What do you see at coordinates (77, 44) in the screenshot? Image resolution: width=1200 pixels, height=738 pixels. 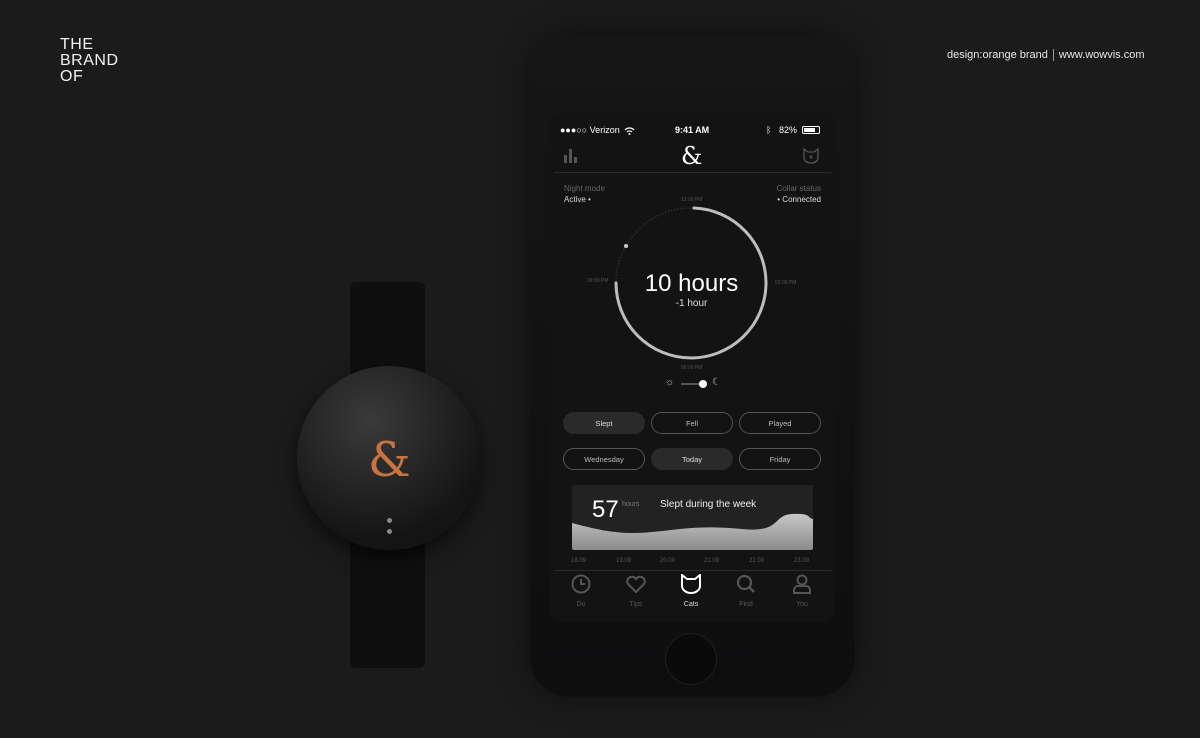 I see `brand-line: THE` at bounding box center [77, 44].